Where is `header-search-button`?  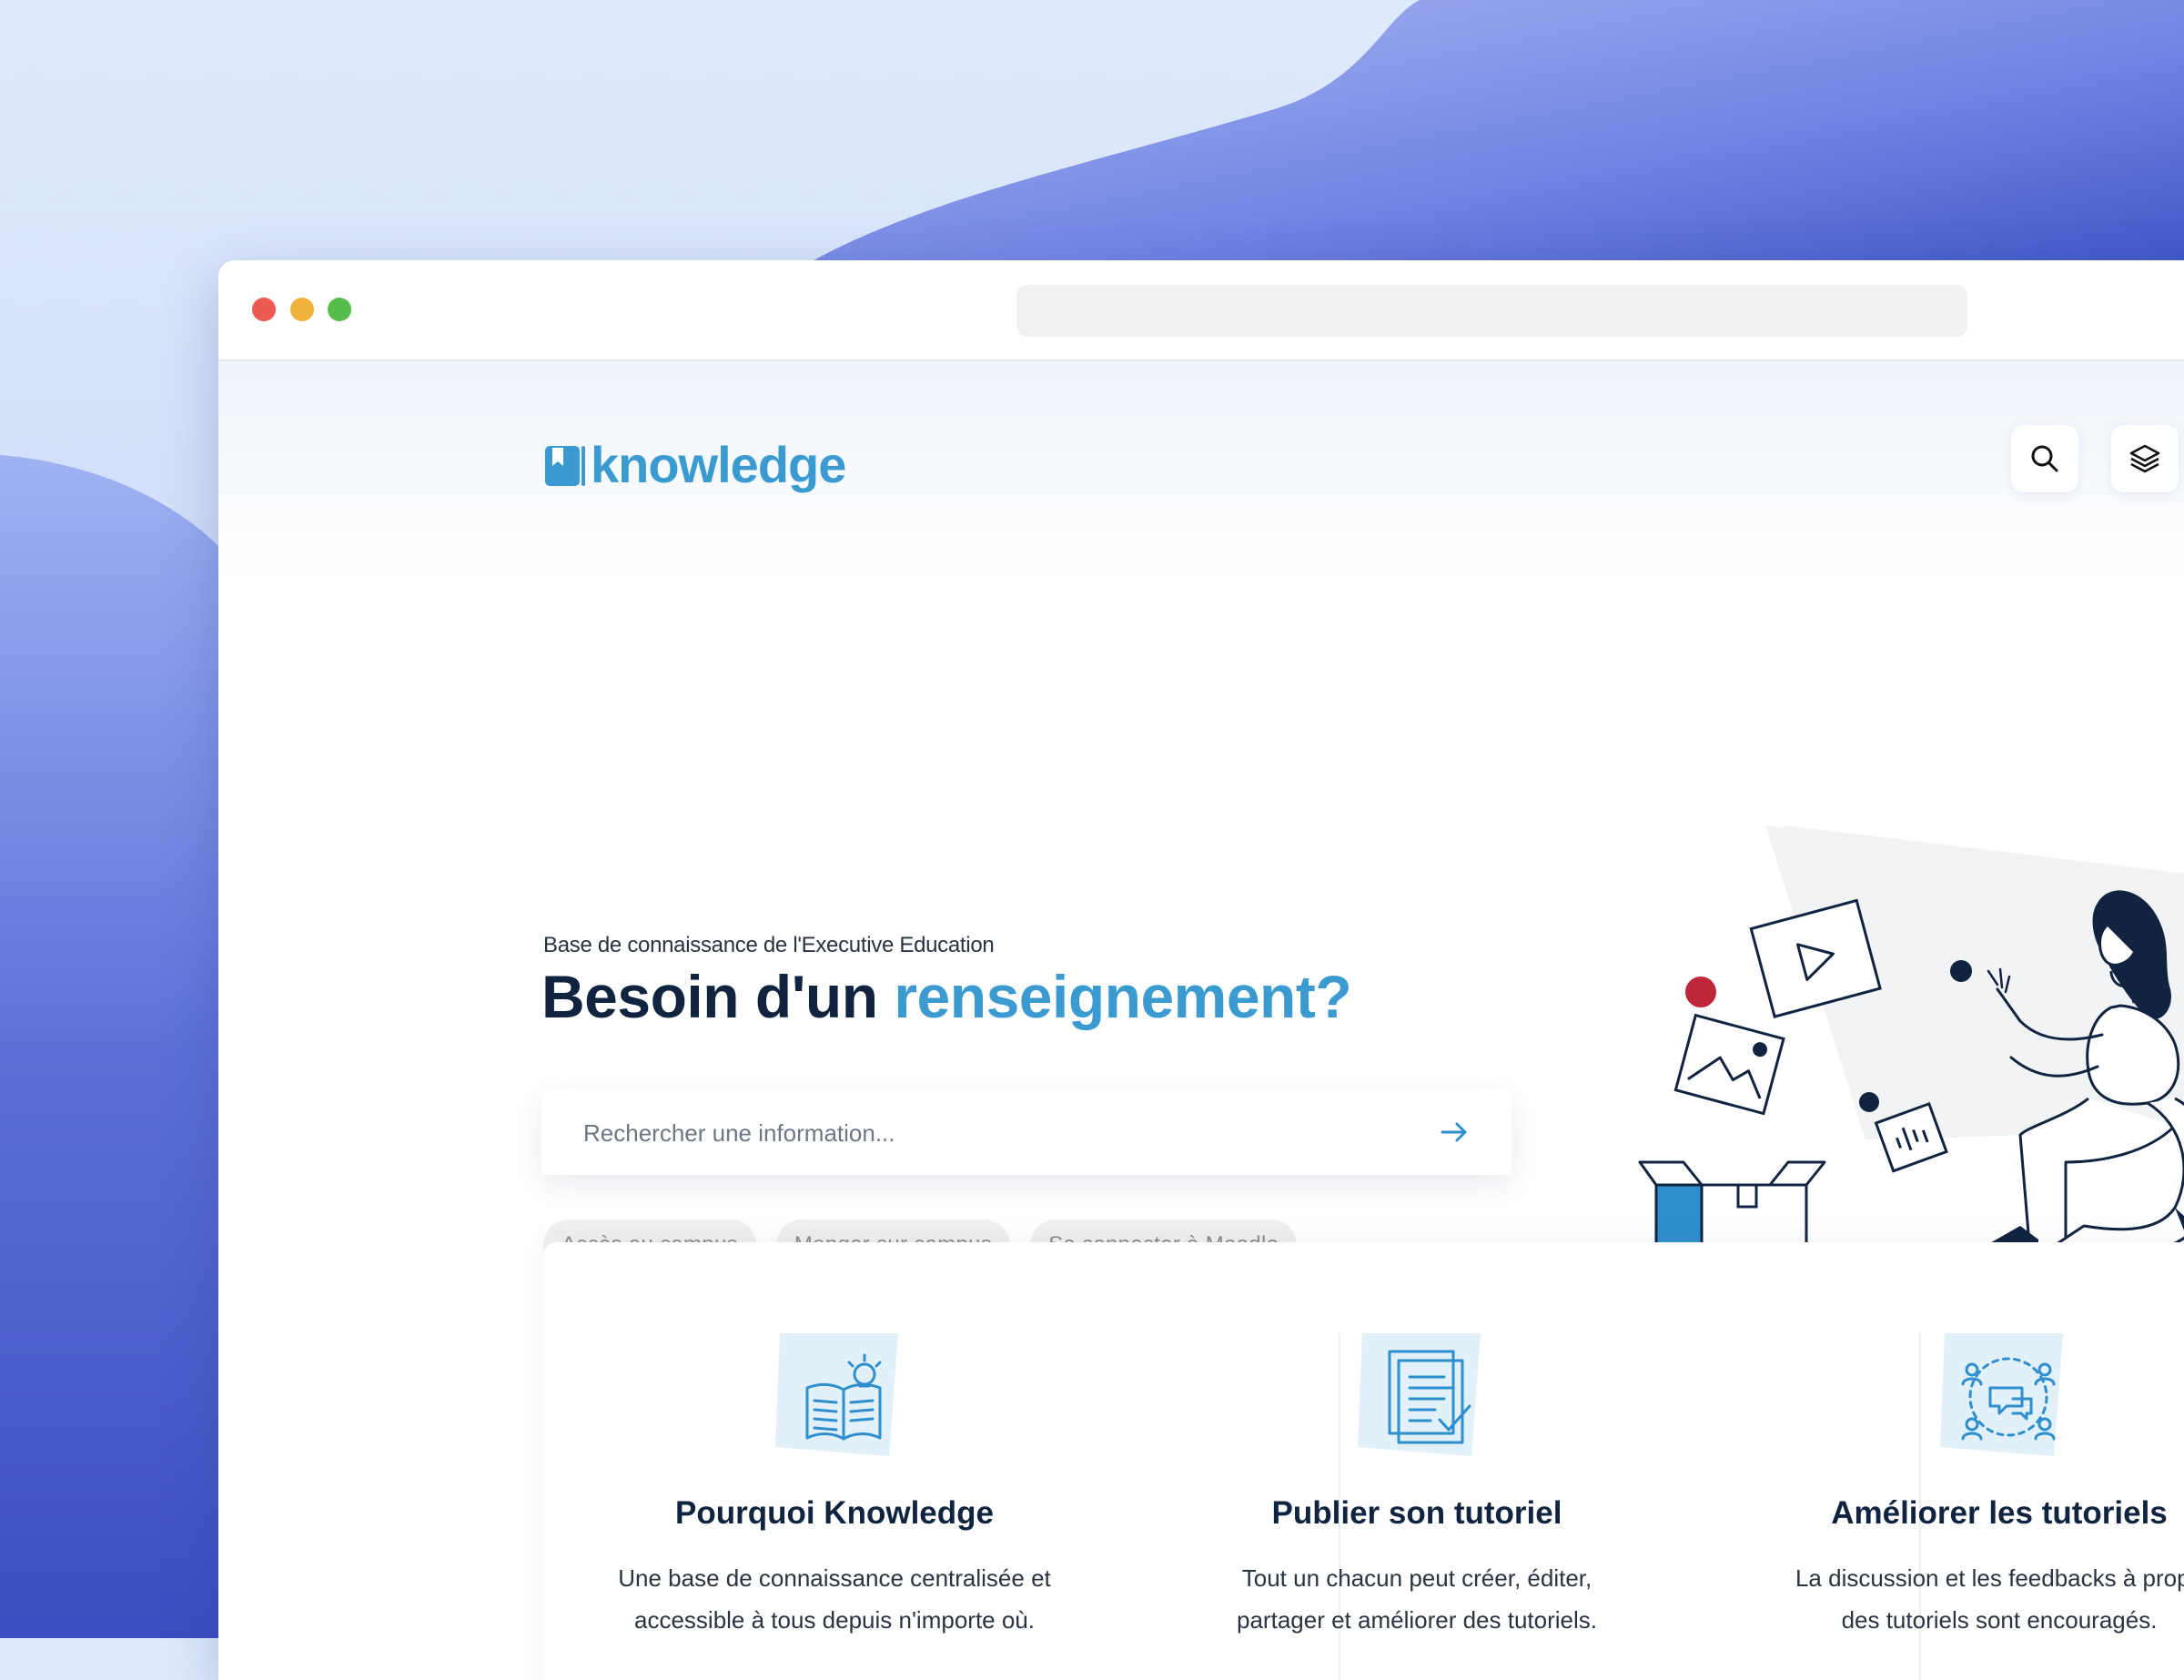
header-search-button is located at coordinates (2045, 459).